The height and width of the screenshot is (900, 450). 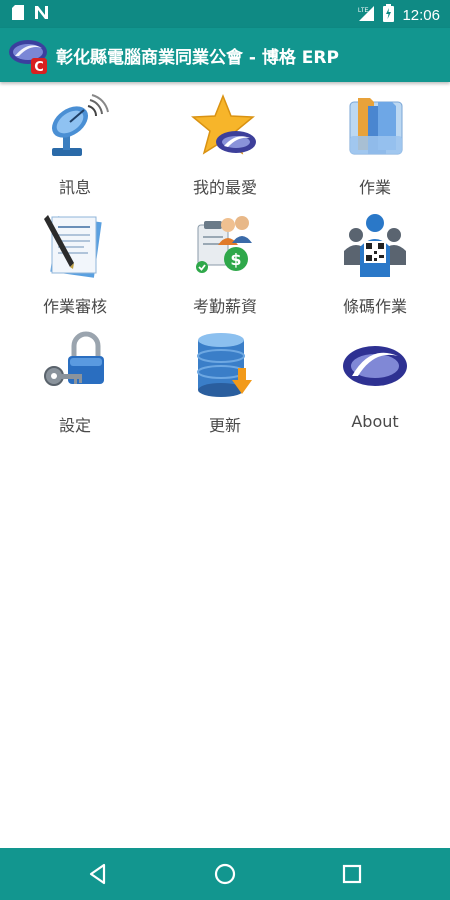 What do you see at coordinates (224, 425) in the screenshot?
I see `menu-item-label: 更新` at bounding box center [224, 425].